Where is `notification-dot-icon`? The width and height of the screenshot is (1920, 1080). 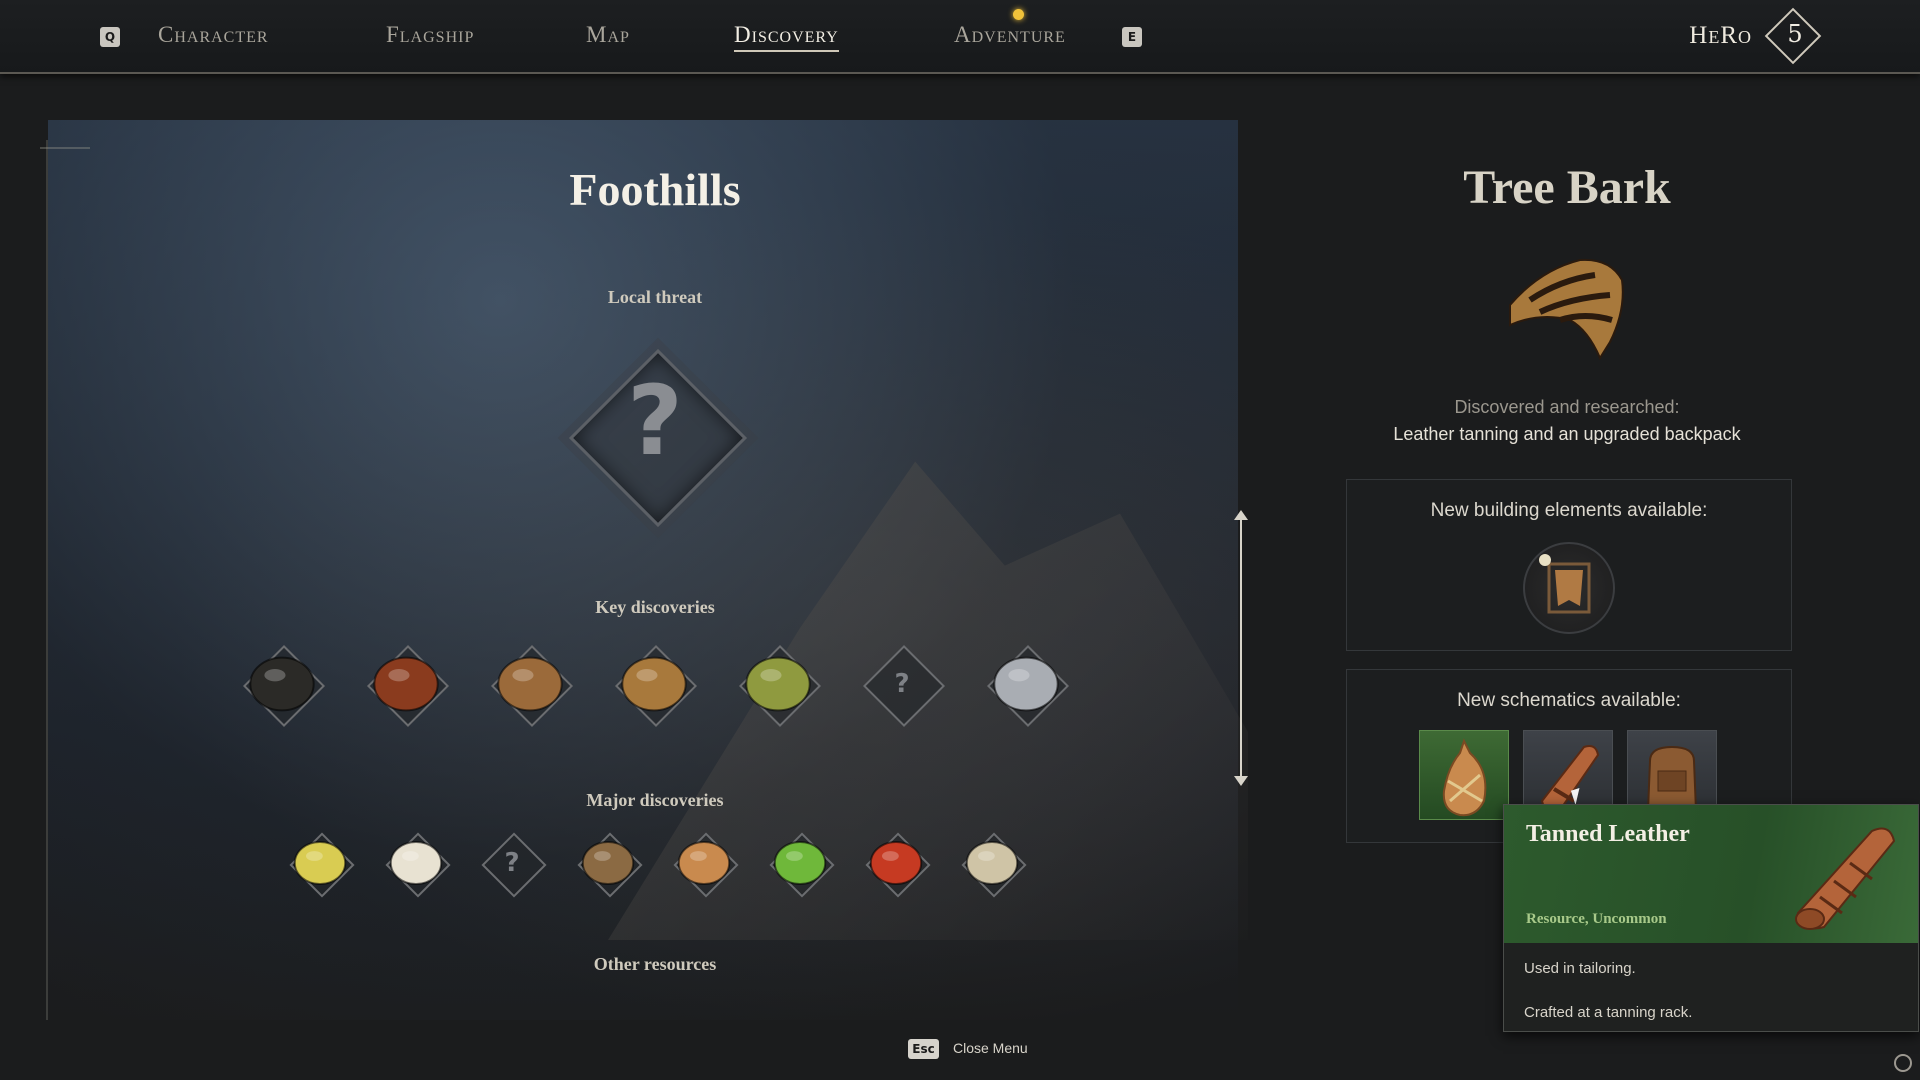 notification-dot-icon is located at coordinates (1018, 14).